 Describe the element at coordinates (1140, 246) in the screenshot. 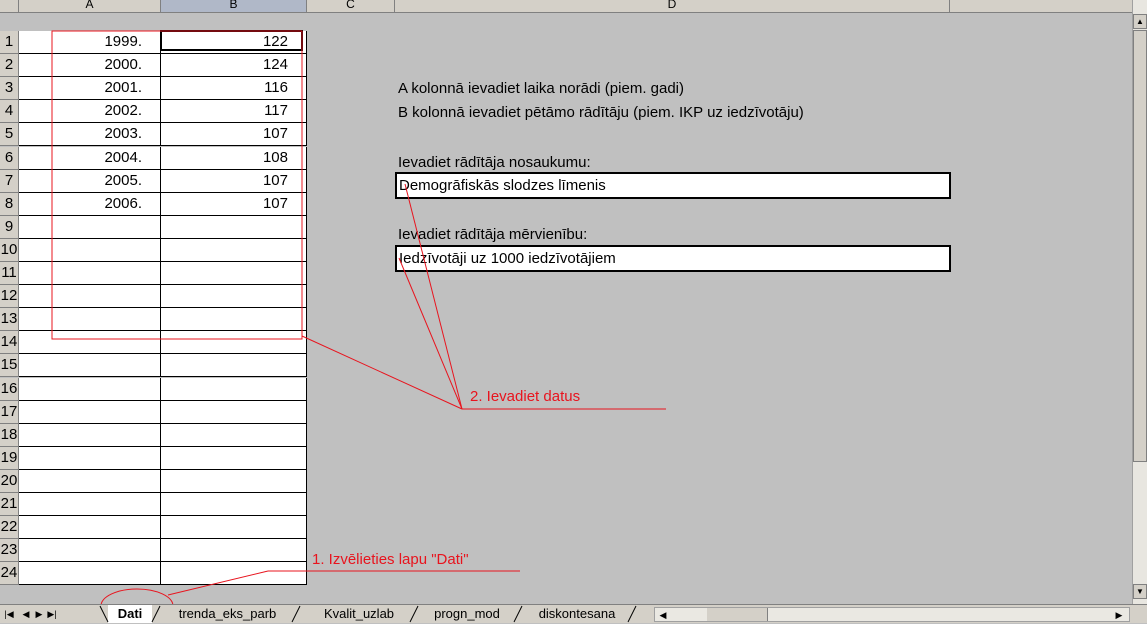

I see `scroll-thumb` at that location.